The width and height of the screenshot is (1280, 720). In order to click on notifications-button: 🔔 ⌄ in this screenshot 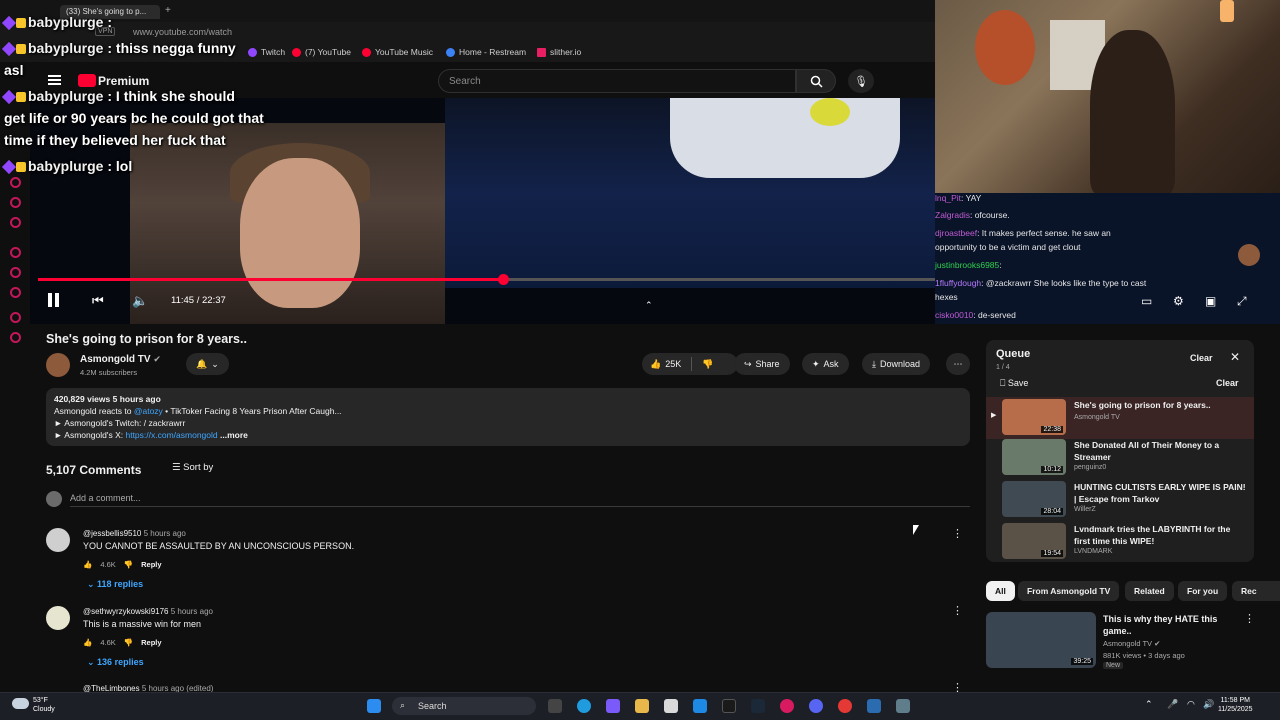, I will do `click(207, 364)`.